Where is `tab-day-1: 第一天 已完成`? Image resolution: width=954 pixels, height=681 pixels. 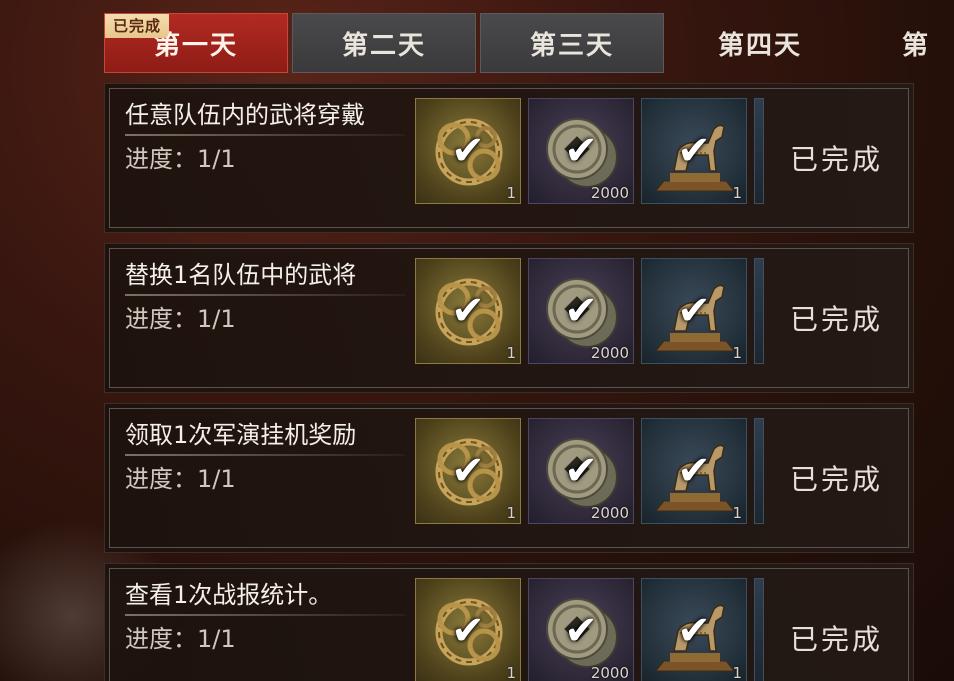
tab-day-1: 第一天 已完成 is located at coordinates (196, 43).